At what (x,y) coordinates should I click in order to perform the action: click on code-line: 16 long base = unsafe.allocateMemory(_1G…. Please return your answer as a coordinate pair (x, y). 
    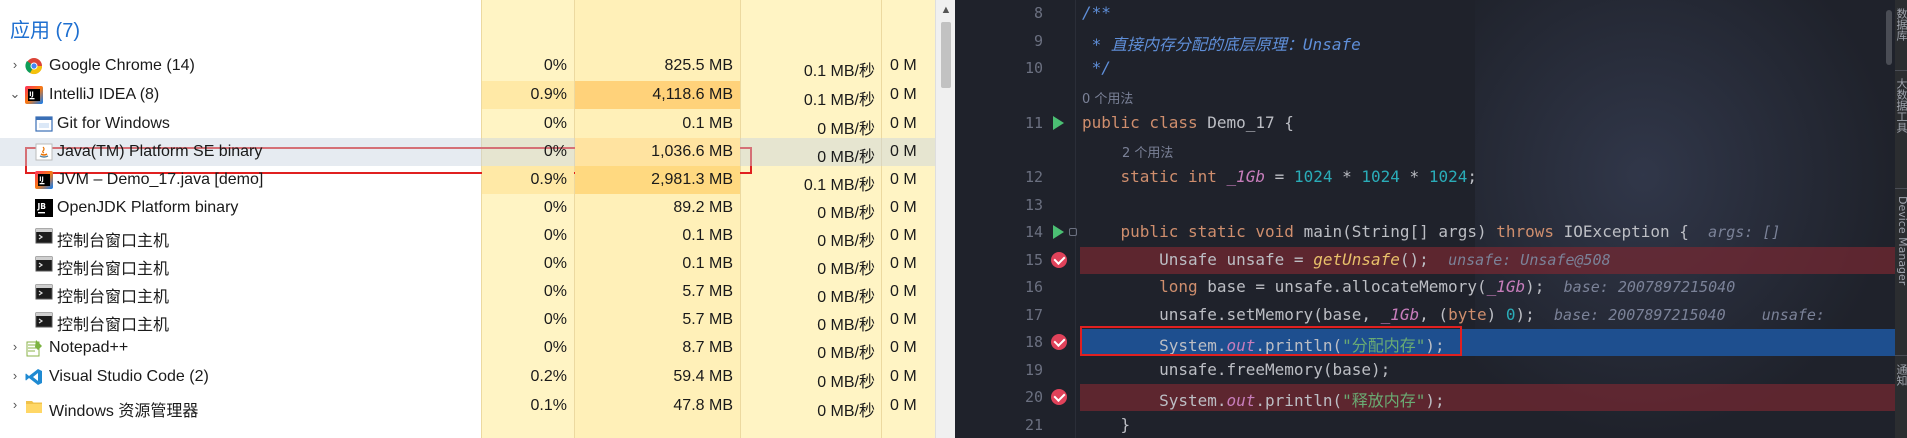
    Looking at the image, I should click on (1425, 287).